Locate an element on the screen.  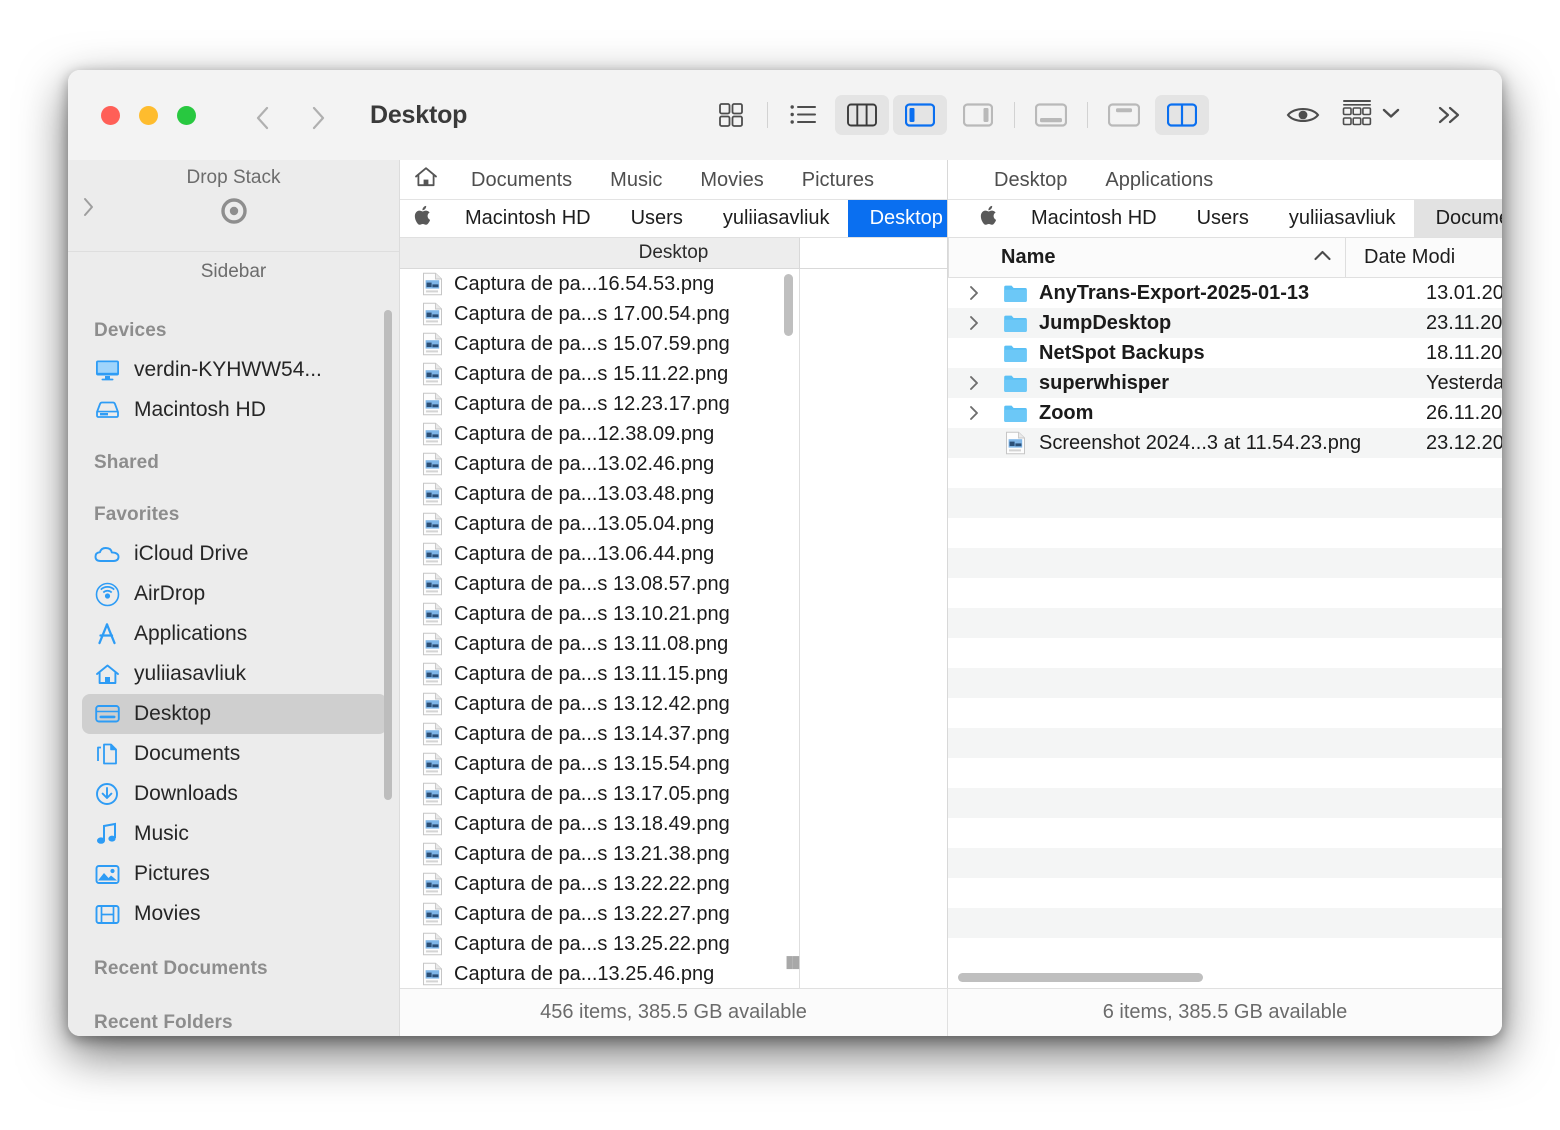
list-view-button is located at coordinates (804, 115).